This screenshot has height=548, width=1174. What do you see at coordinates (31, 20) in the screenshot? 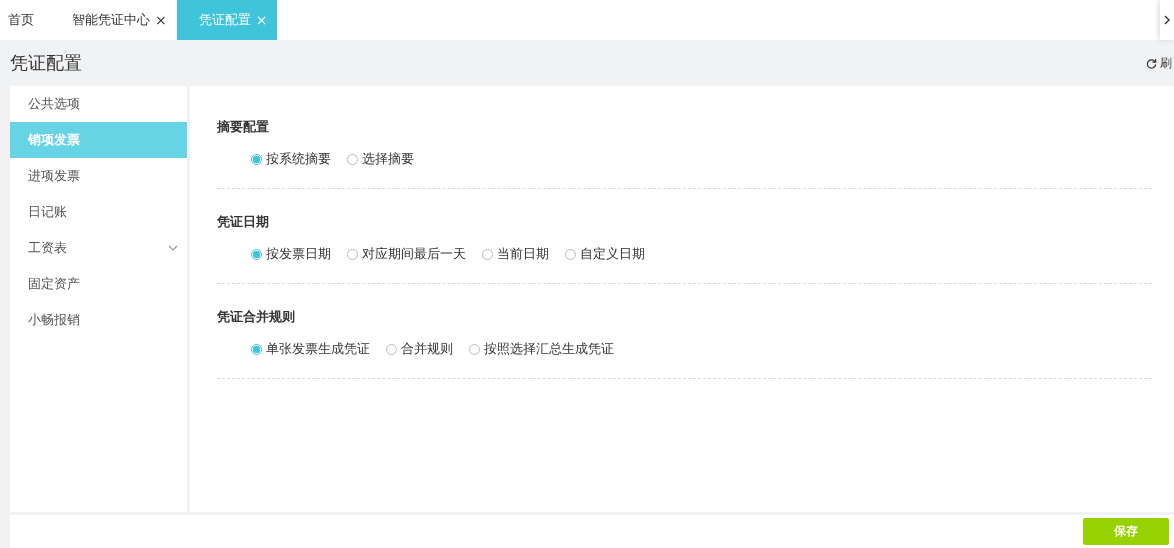
I see `tab: 首页` at bounding box center [31, 20].